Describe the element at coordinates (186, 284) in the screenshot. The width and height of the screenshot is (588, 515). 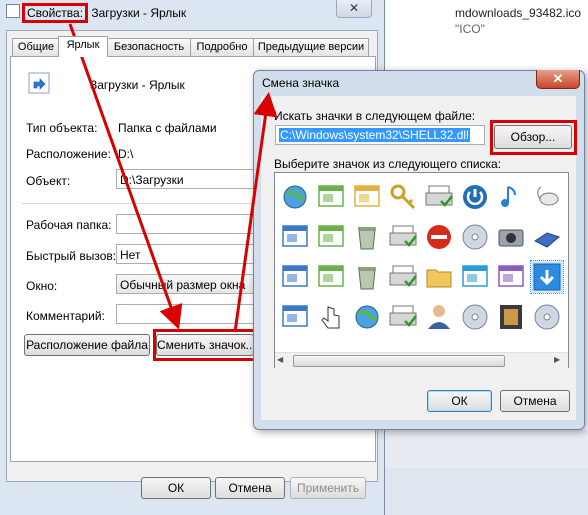
I see `window-size-select: Обычный размер окна` at that location.